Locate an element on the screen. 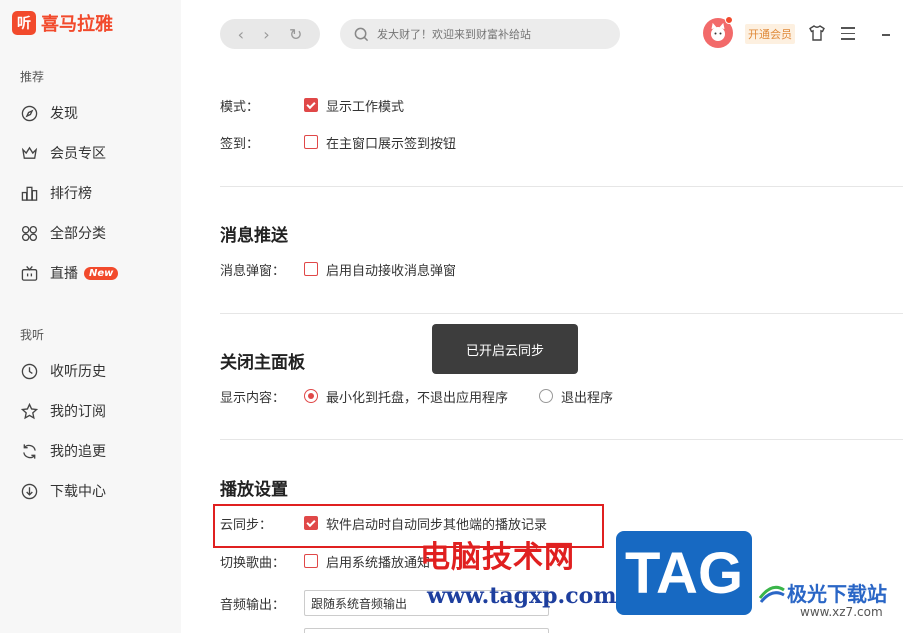  sidebar-item-ranking: 排行榜 is located at coordinates (56, 193).